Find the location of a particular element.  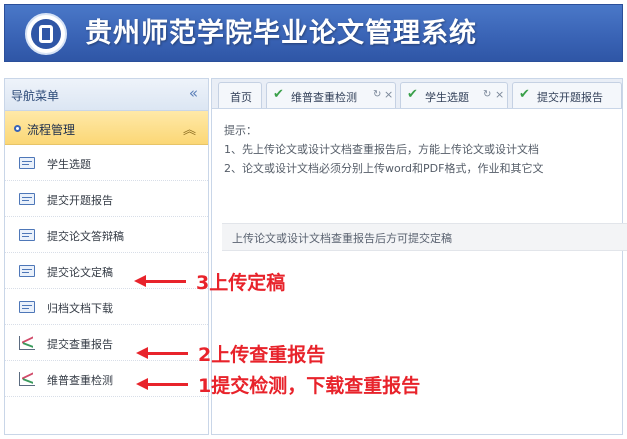

tab-vip-check: ✔ 维普查重检测 ↻ × is located at coordinates (331, 95).